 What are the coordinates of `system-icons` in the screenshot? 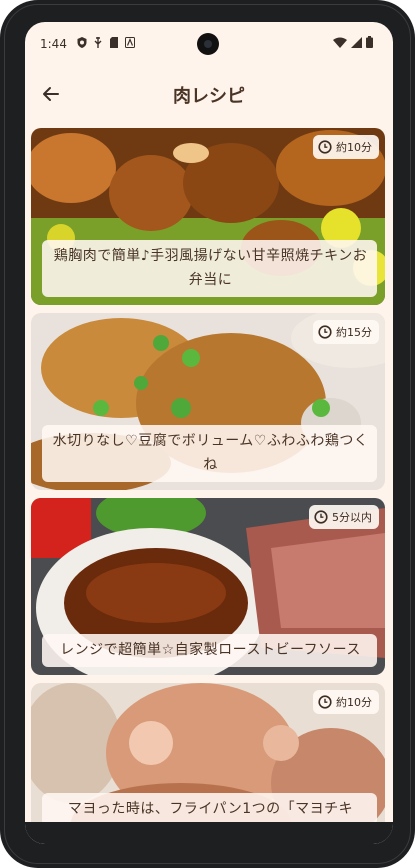 It's located at (353, 42).